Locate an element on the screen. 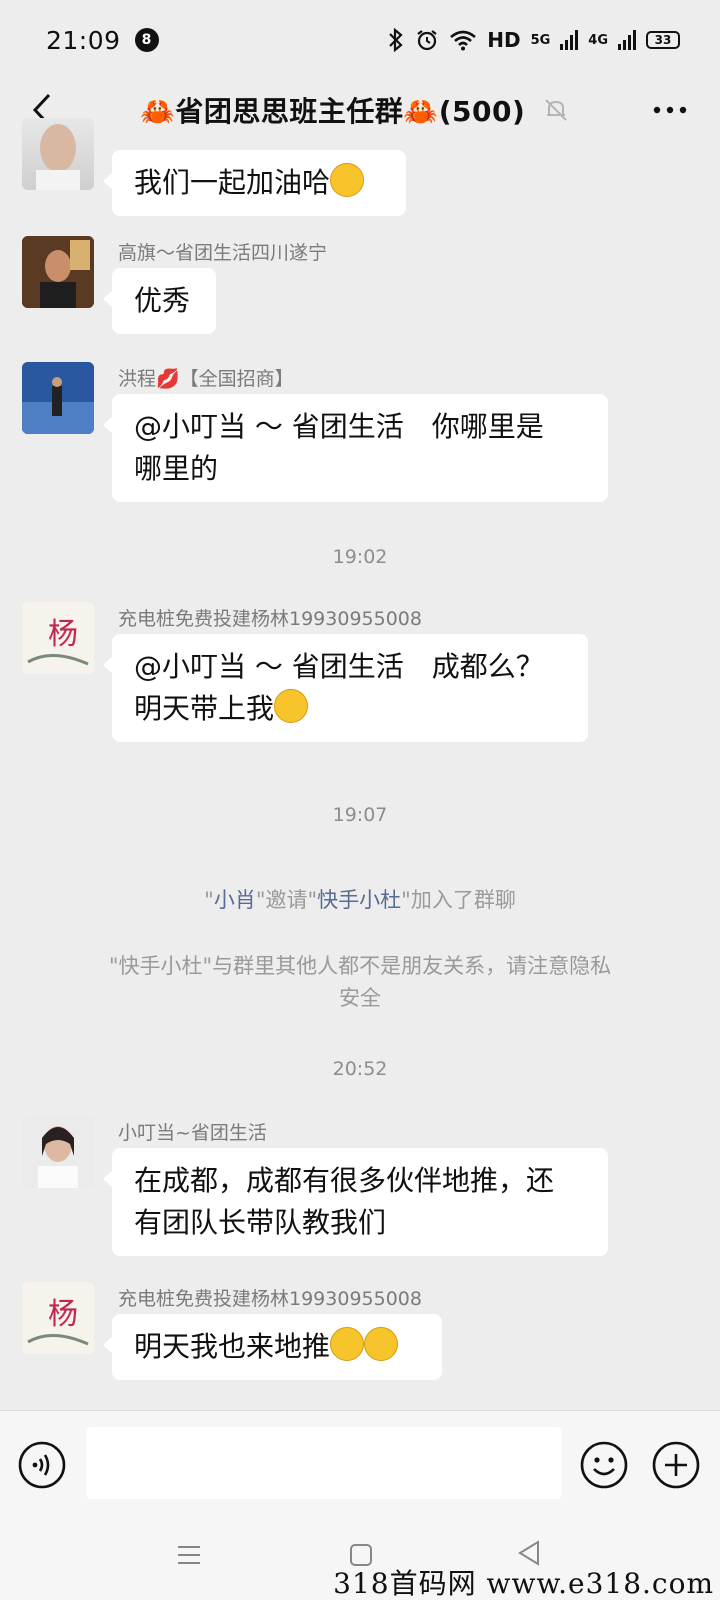 The image size is (720, 1600). message-text: 明天我也来地推 is located at coordinates (232, 1346).